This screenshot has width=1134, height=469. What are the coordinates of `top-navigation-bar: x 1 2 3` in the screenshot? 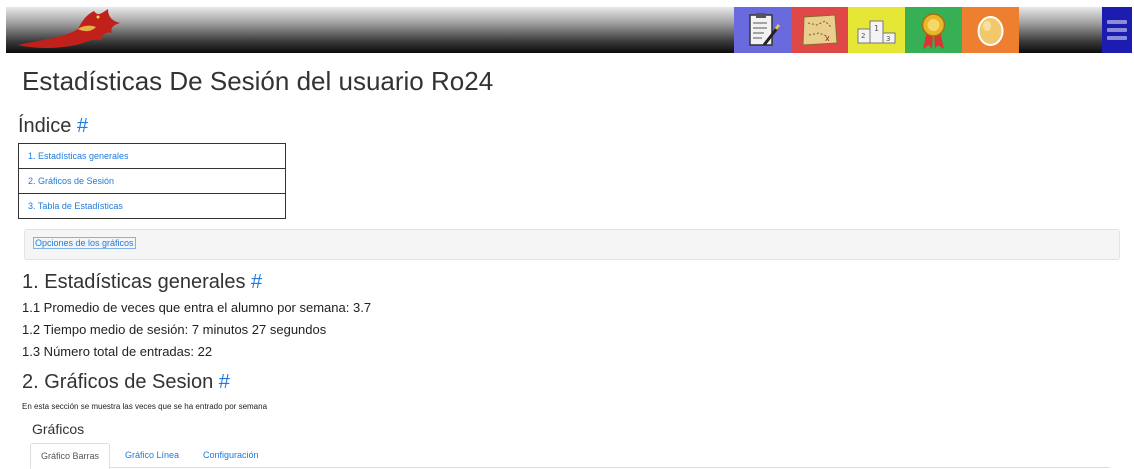 It's located at (569, 30).